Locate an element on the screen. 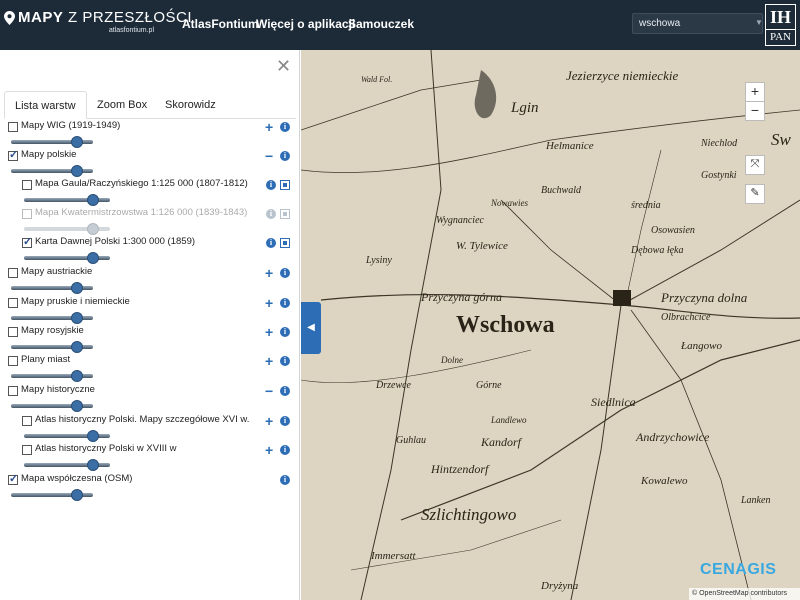  search-dropdown-icon: ▼ is located at coordinates (759, 22).